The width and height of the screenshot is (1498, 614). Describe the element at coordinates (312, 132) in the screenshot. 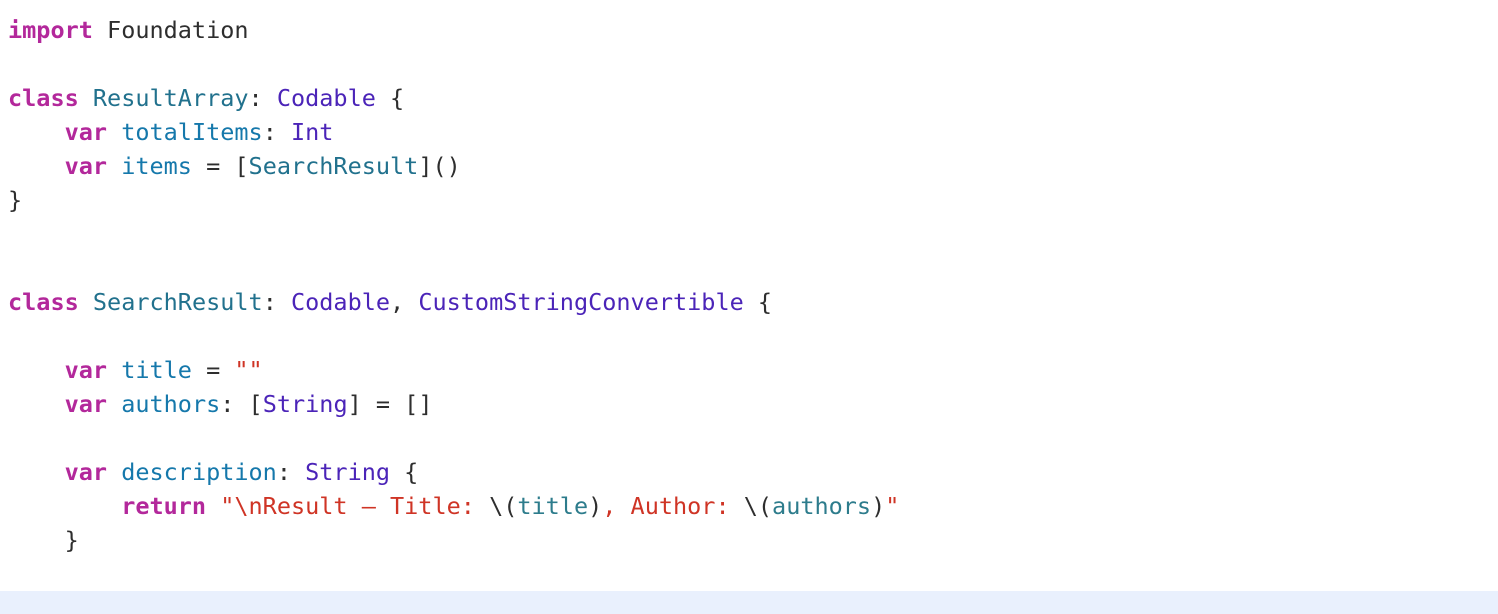

I see `code-token-type: Int` at that location.